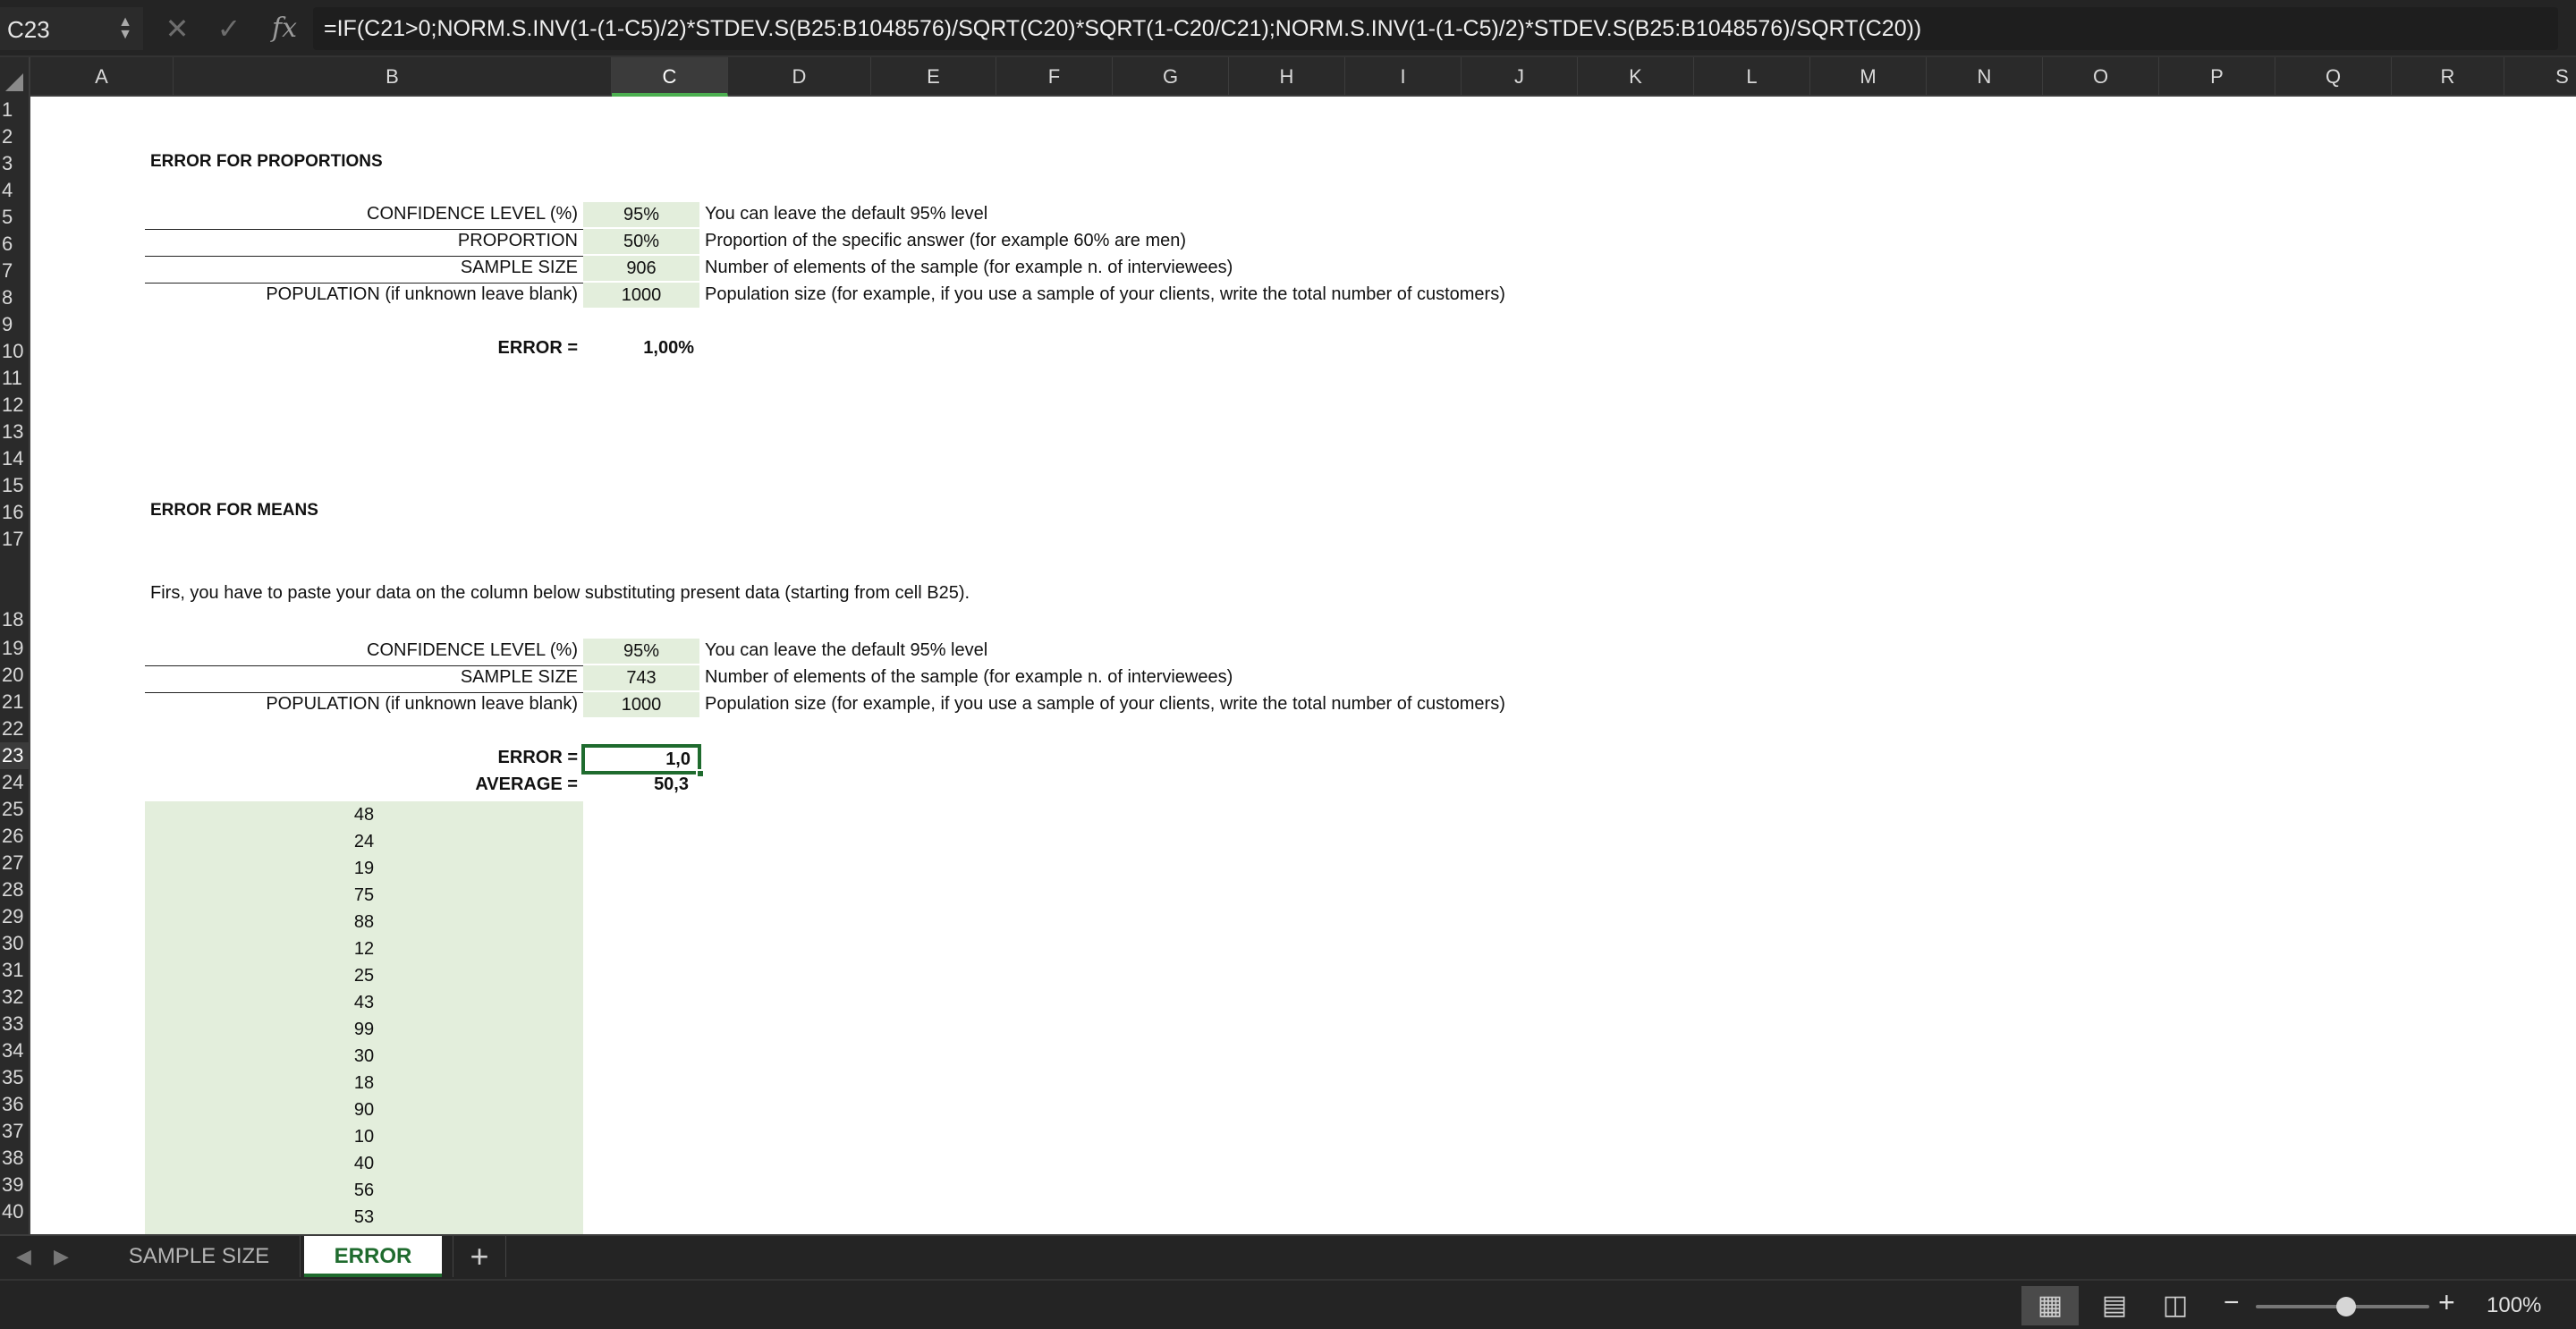  I want to click on add-sheet-button: +, so click(479, 1256).